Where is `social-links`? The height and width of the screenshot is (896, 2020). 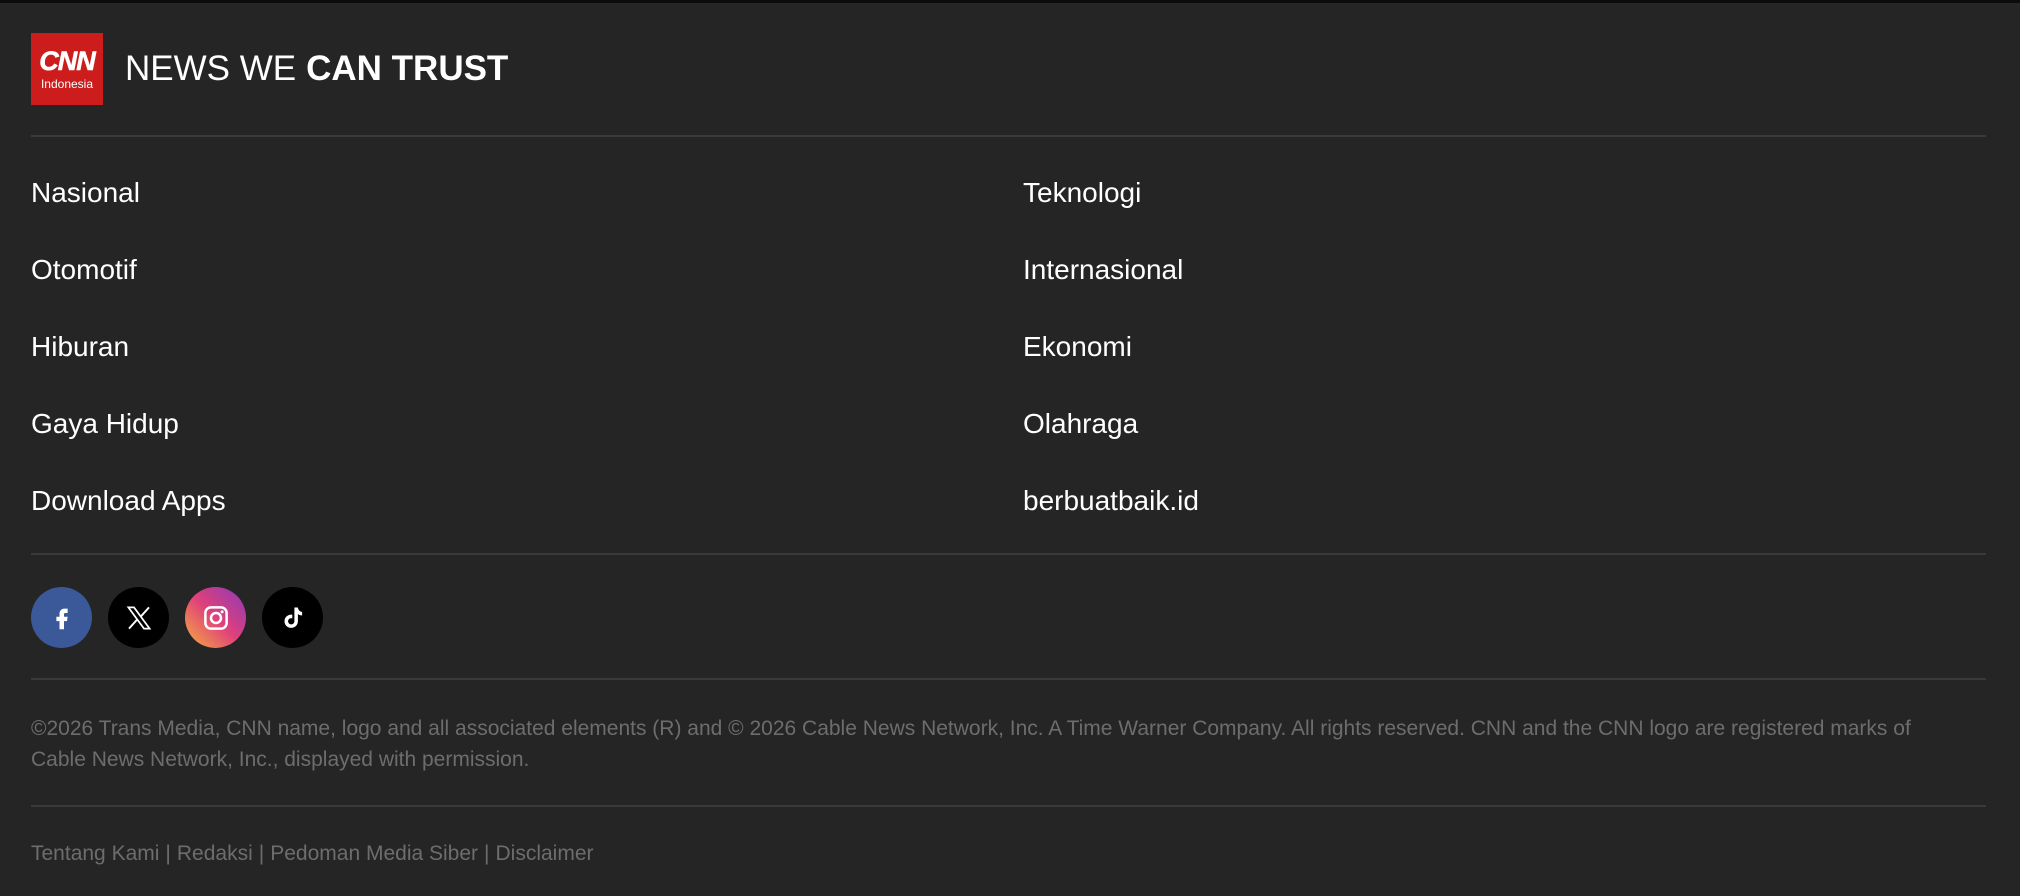 social-links is located at coordinates (177, 617).